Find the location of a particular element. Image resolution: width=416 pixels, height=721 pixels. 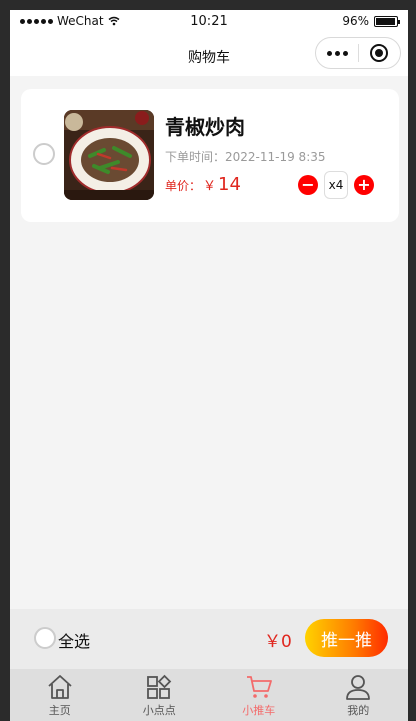

cart-icon is located at coordinates (259, 687).